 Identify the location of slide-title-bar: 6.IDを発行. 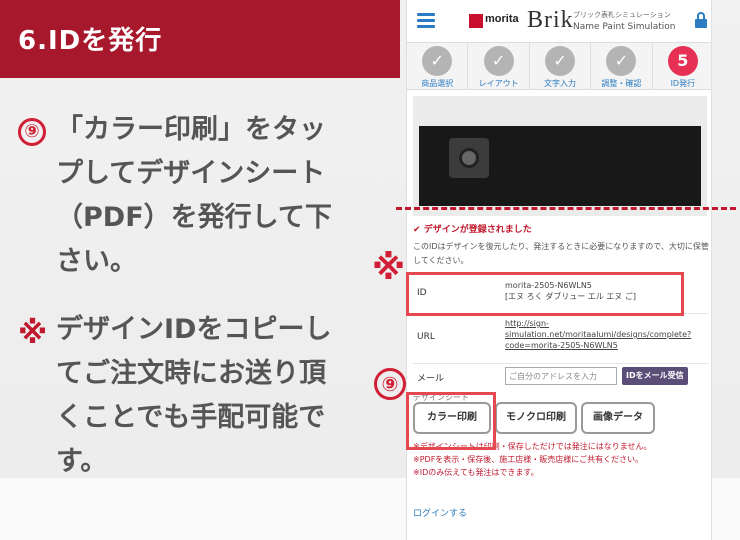
(200, 39).